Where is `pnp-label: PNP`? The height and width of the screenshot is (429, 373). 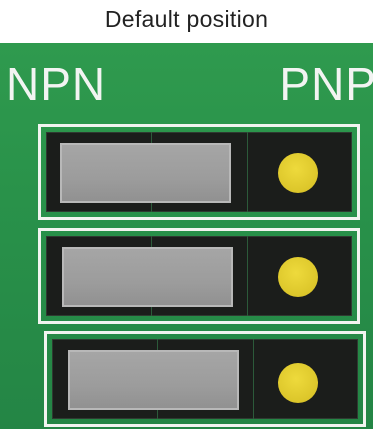
pnp-label: PNP is located at coordinates (326, 84).